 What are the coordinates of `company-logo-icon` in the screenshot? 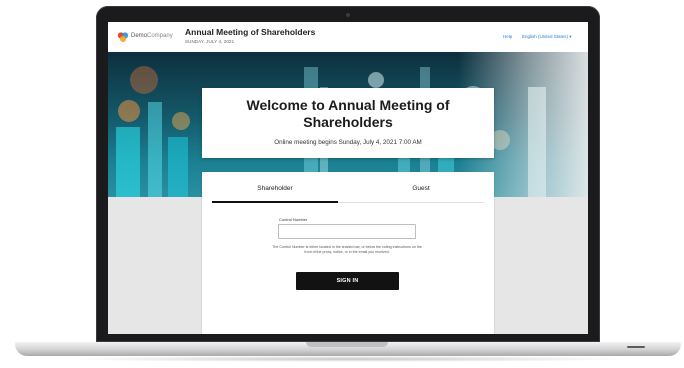 It's located at (123, 37).